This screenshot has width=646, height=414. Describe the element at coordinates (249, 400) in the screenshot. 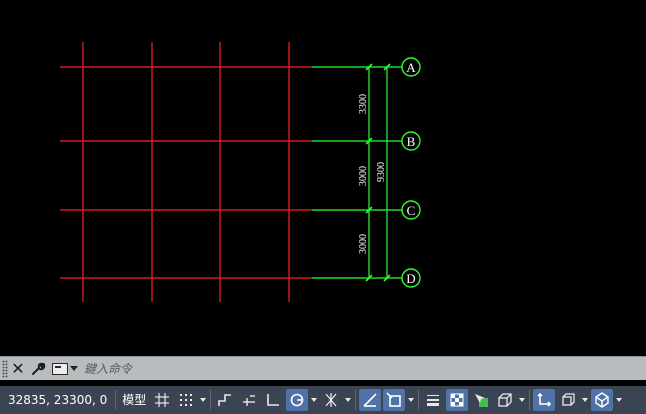

I see `dynamic-input-icon` at that location.